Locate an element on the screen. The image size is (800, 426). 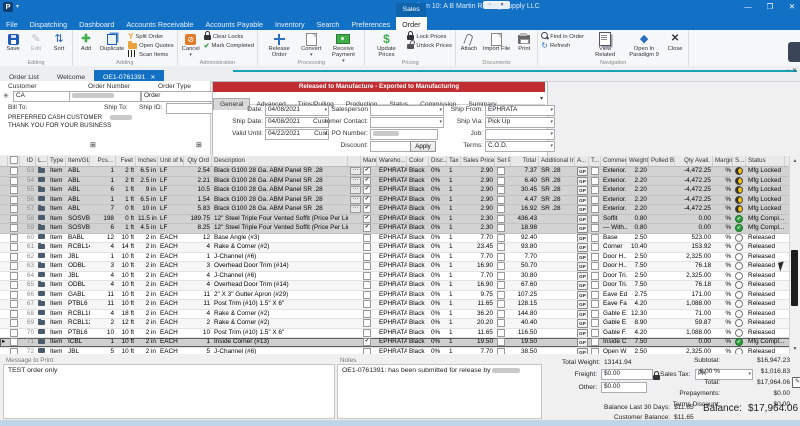
column-header-desc: Description is located at coordinates (280, 161).